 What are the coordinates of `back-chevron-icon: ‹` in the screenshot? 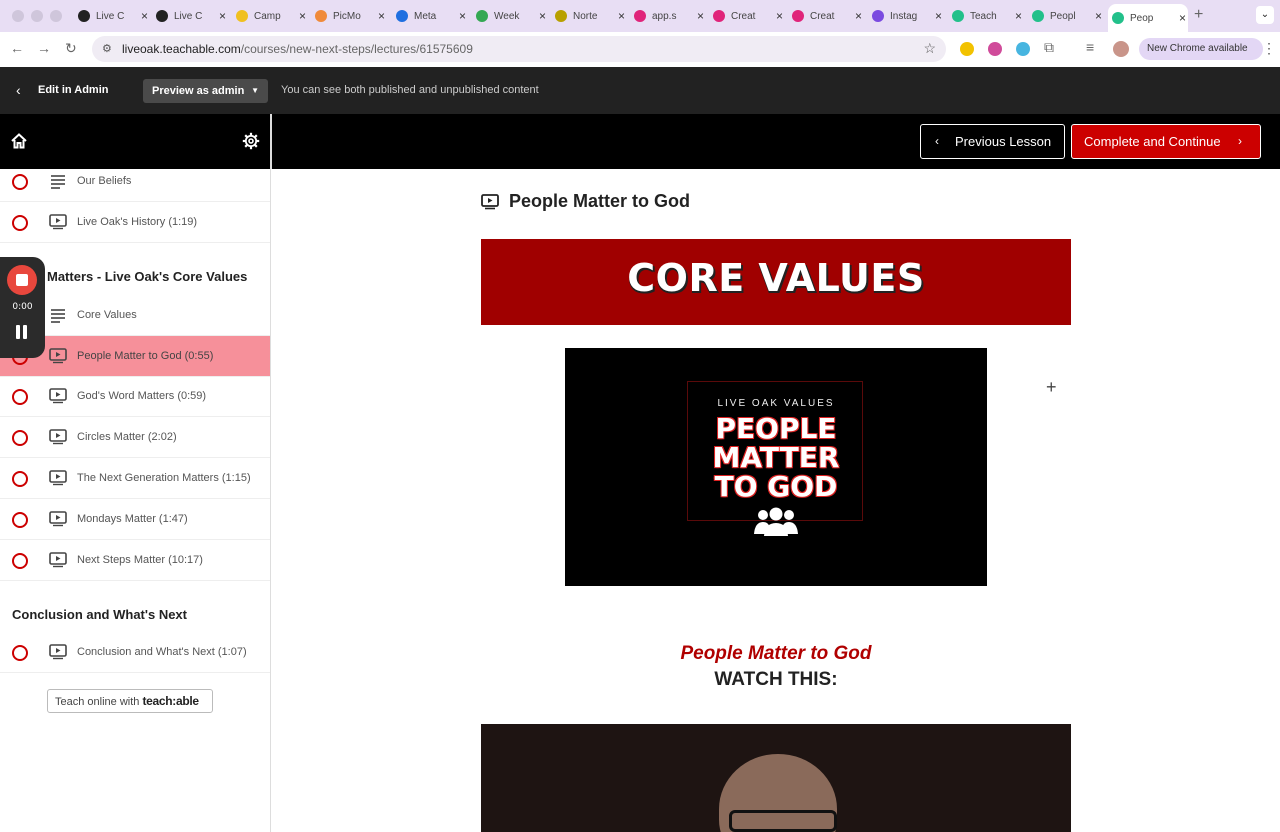 It's located at (18, 90).